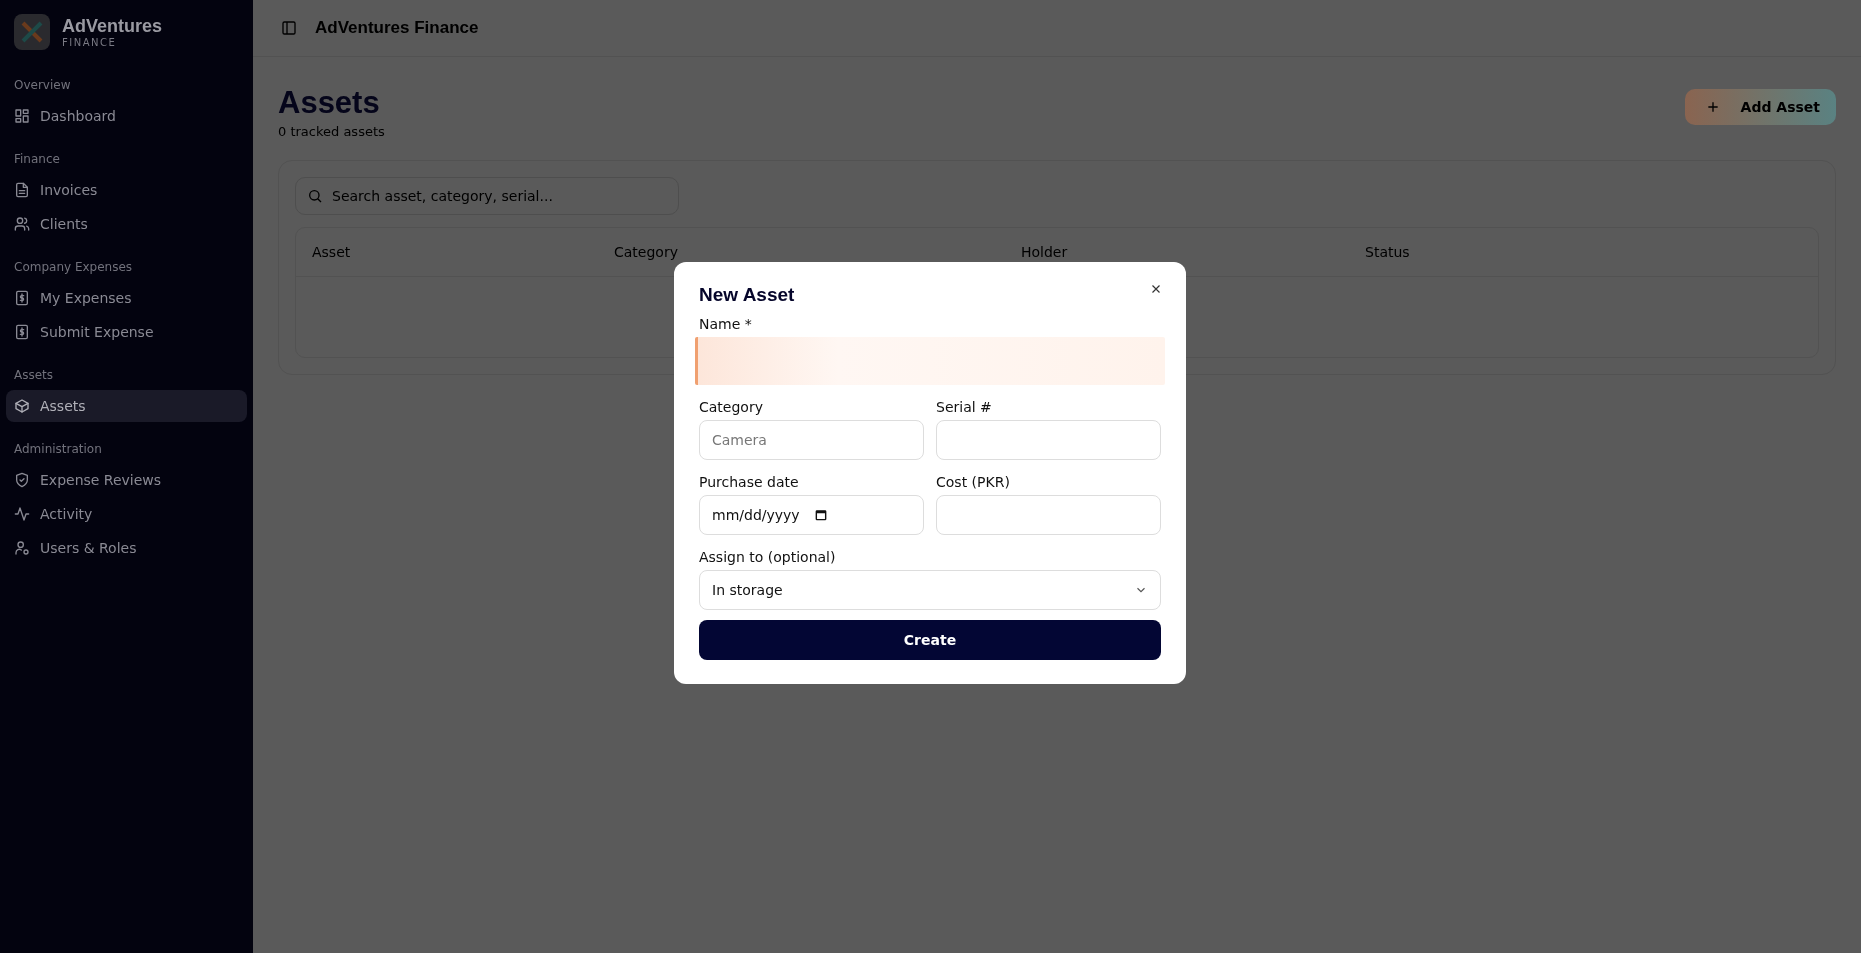 The width and height of the screenshot is (1861, 953). Describe the element at coordinates (34, 376) in the screenshot. I see `section-title: Assets` at that location.